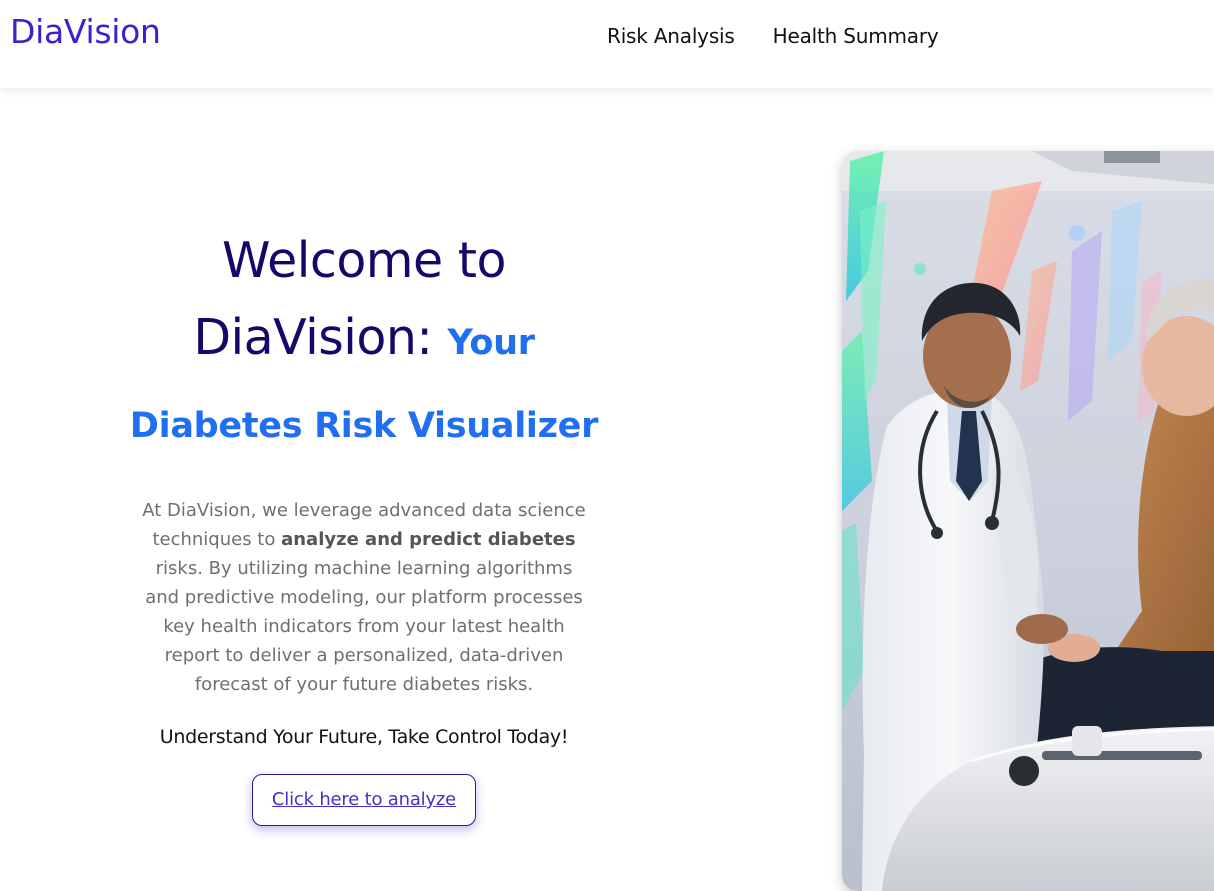 This screenshot has width=1214, height=891. I want to click on nav-links: Risk Analysis Health Summary, so click(773, 36).